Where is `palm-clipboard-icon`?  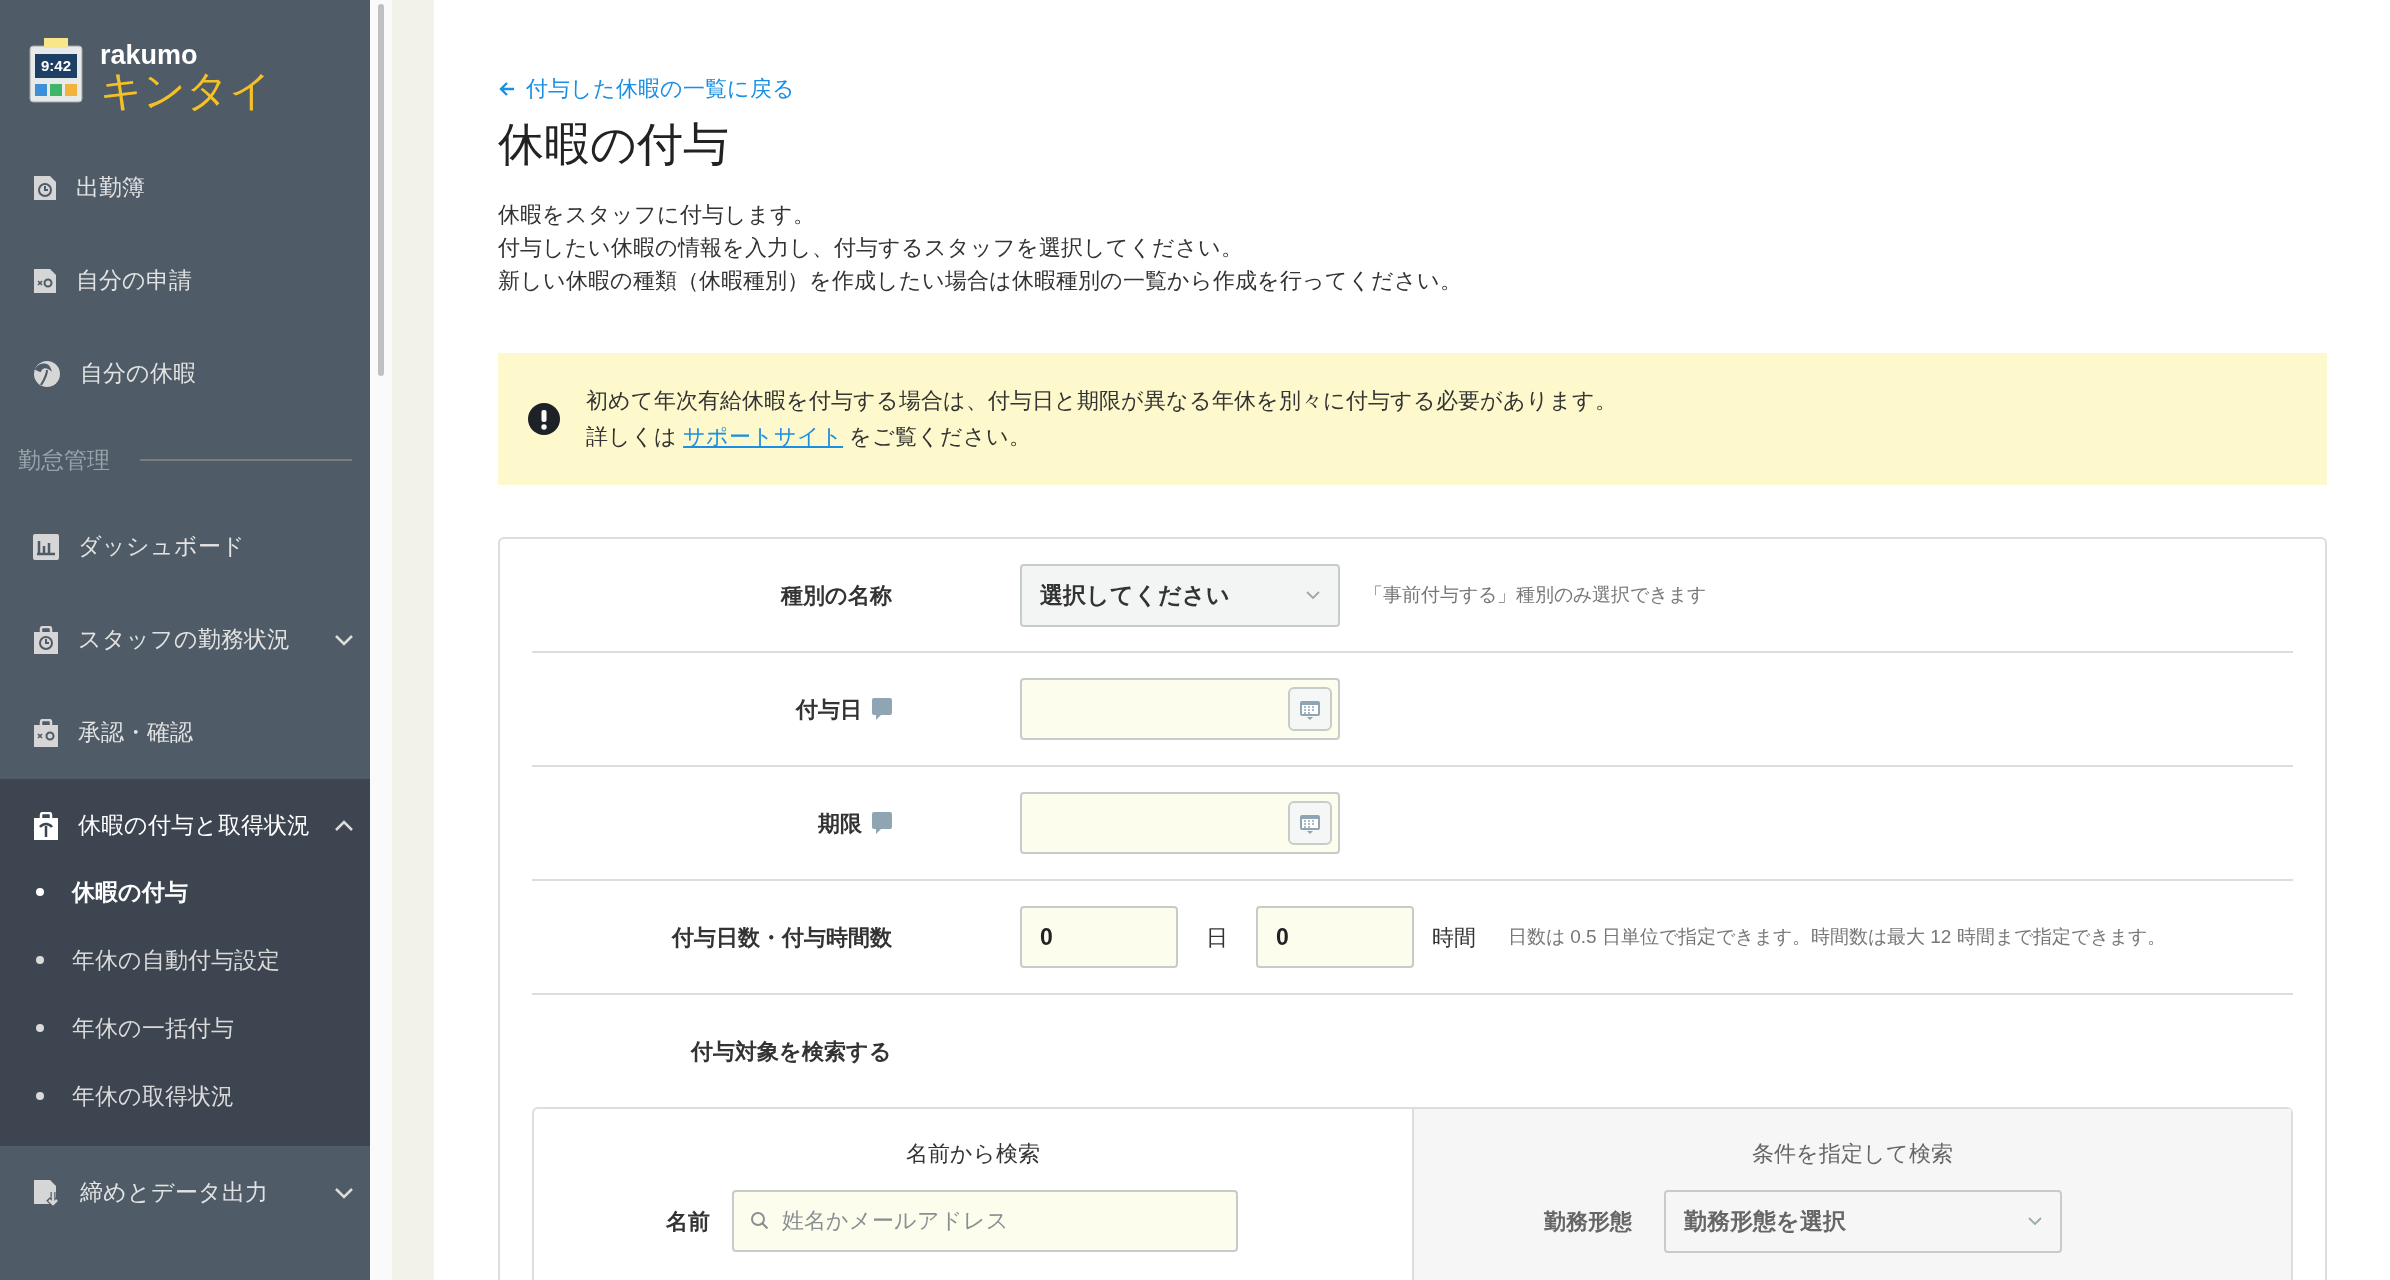 palm-clipboard-icon is located at coordinates (46, 825).